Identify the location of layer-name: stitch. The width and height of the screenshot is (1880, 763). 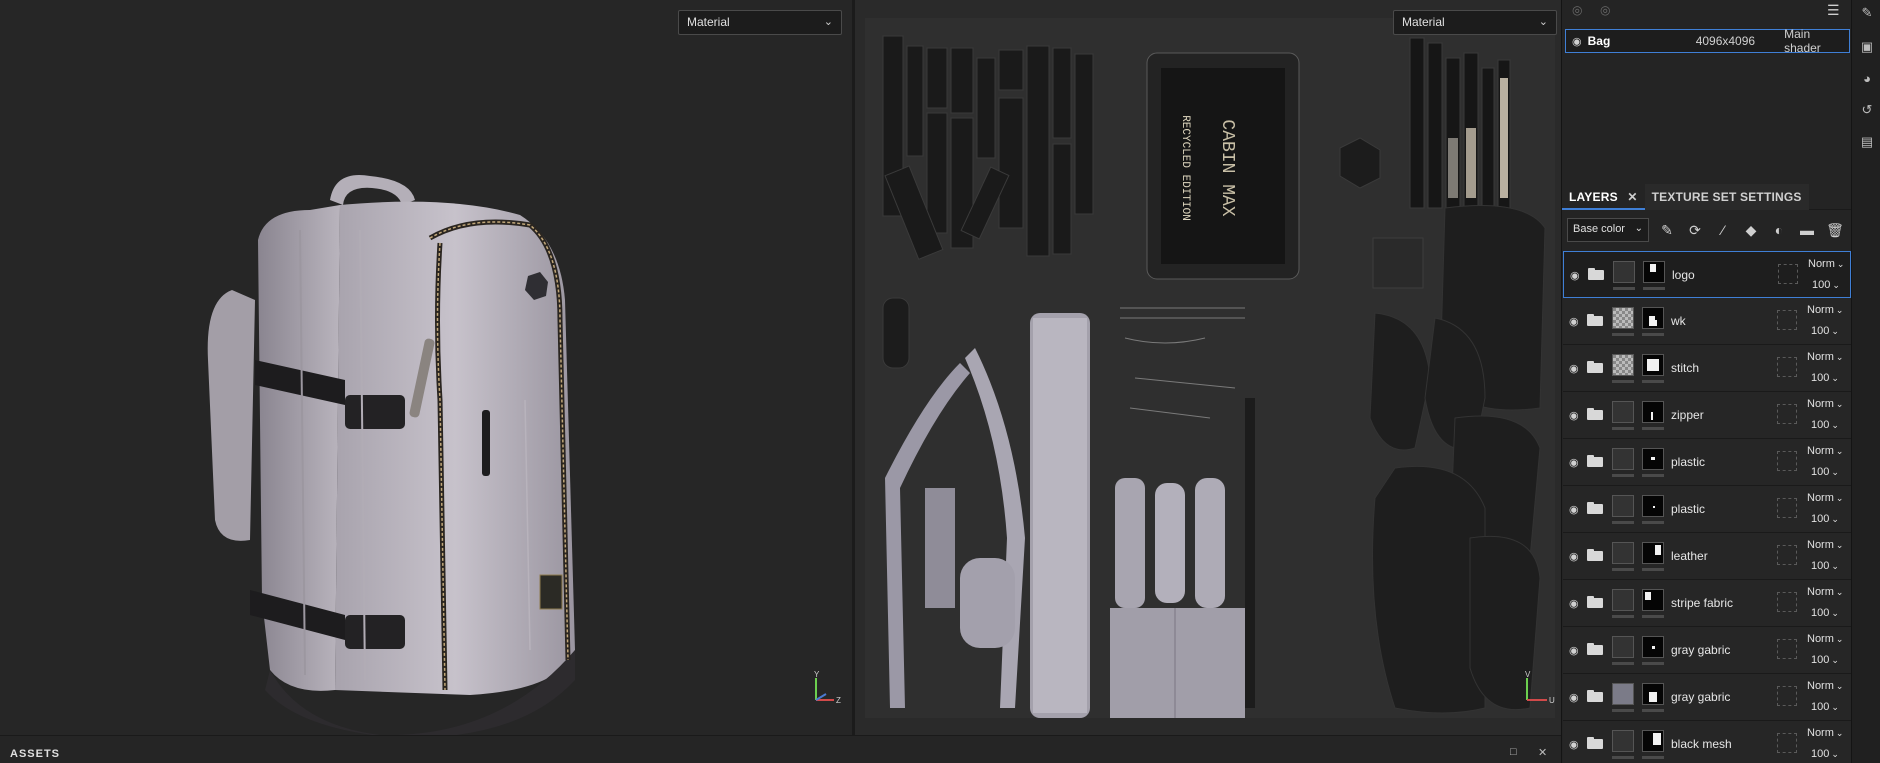
(1685, 368).